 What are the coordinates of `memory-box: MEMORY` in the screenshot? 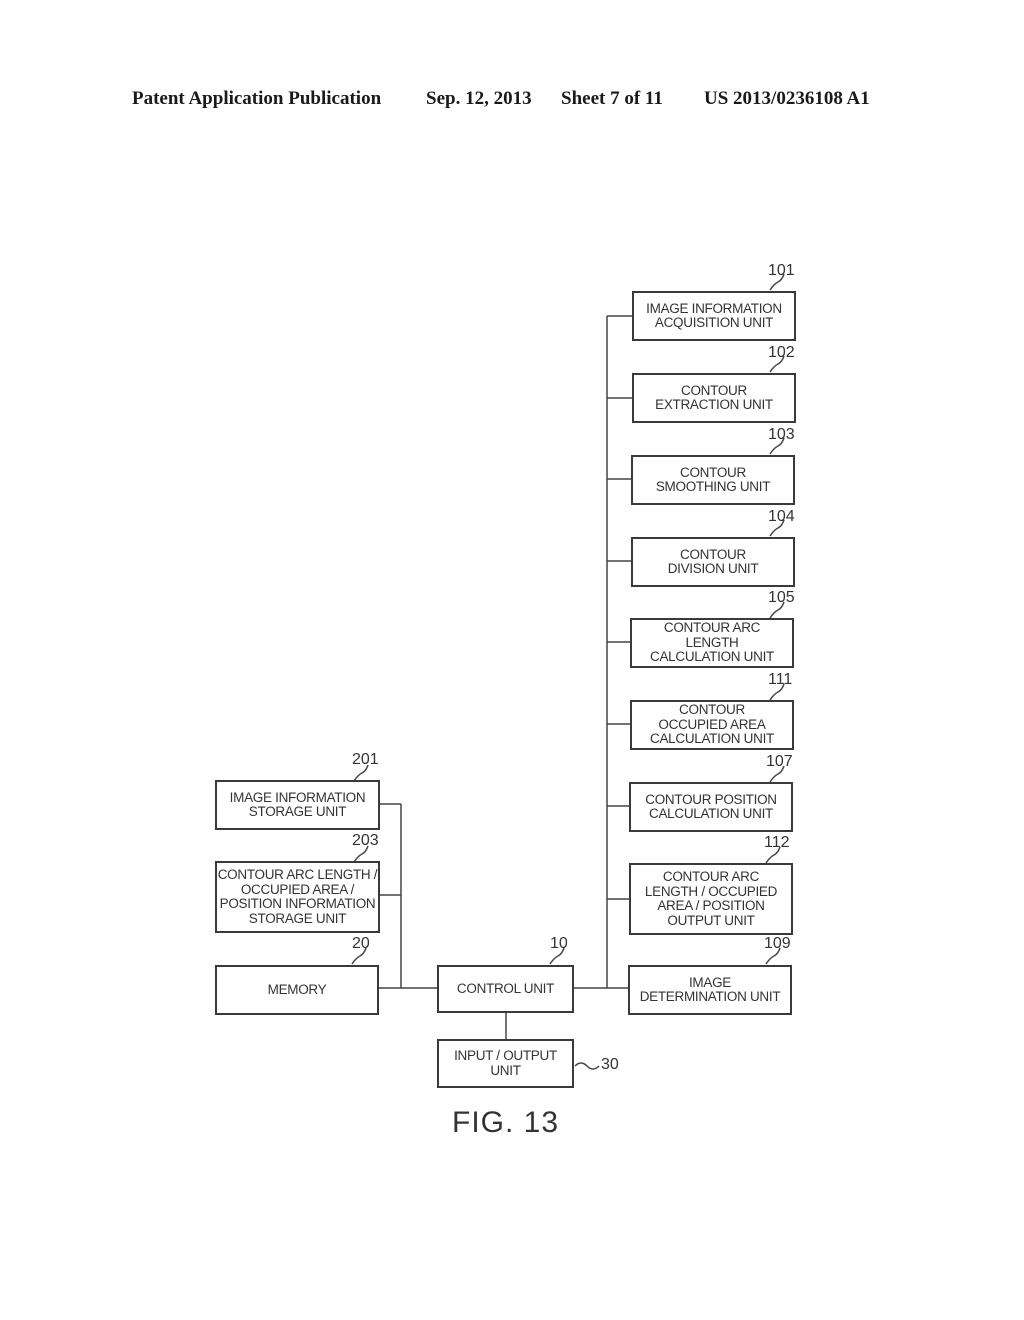 It's located at (297, 990).